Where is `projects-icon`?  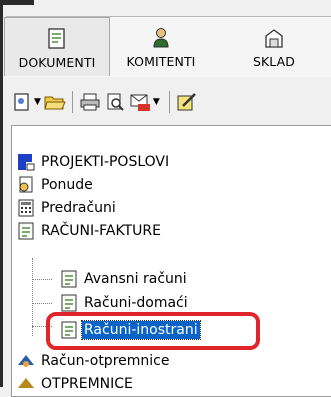 projects-icon is located at coordinates (26, 162).